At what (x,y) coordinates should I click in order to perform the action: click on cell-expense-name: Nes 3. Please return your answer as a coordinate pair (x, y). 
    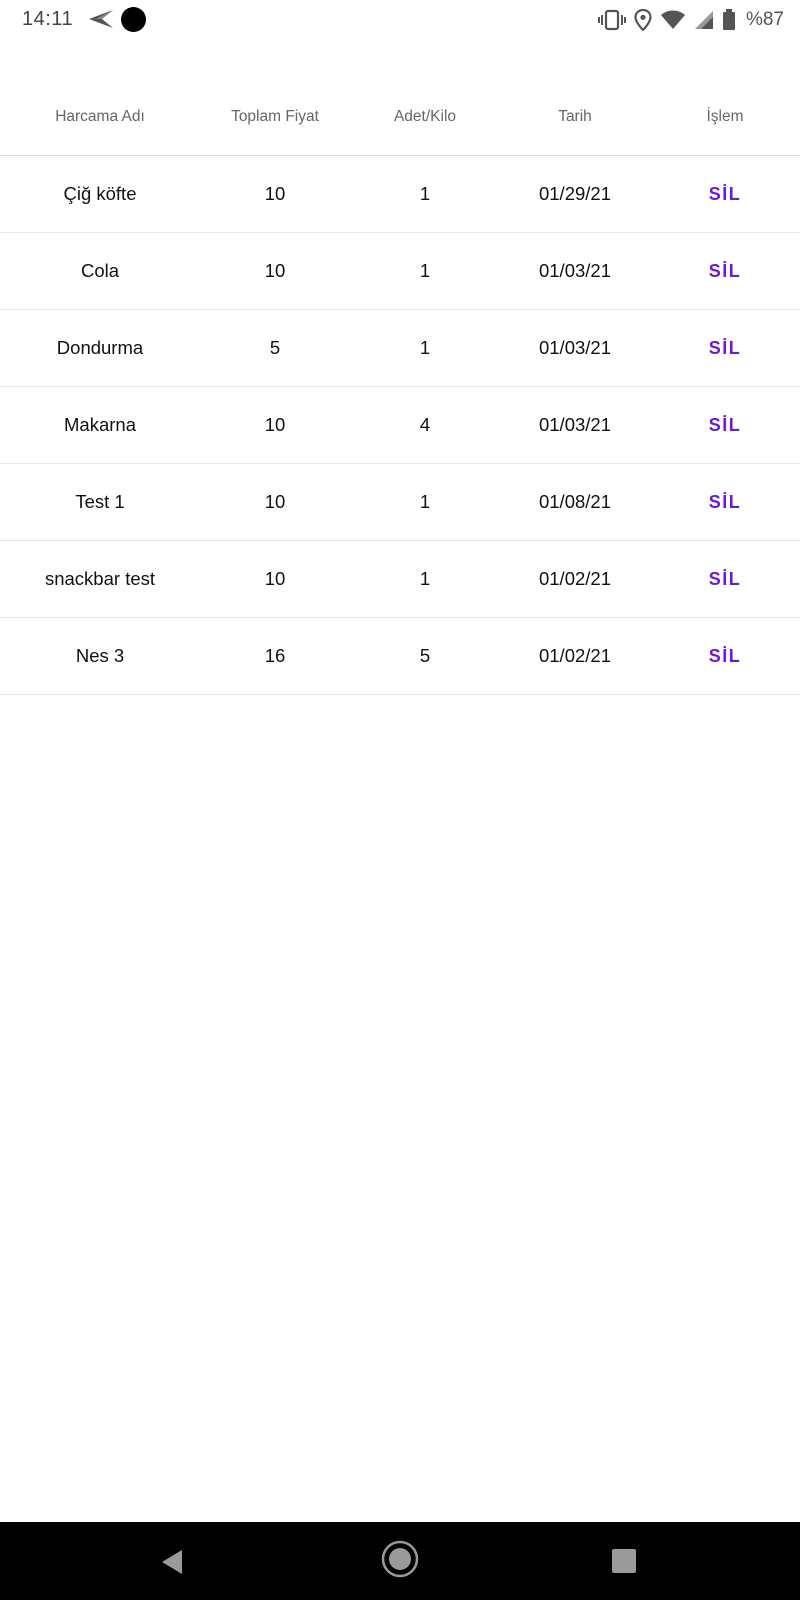
    Looking at the image, I should click on (100, 655).